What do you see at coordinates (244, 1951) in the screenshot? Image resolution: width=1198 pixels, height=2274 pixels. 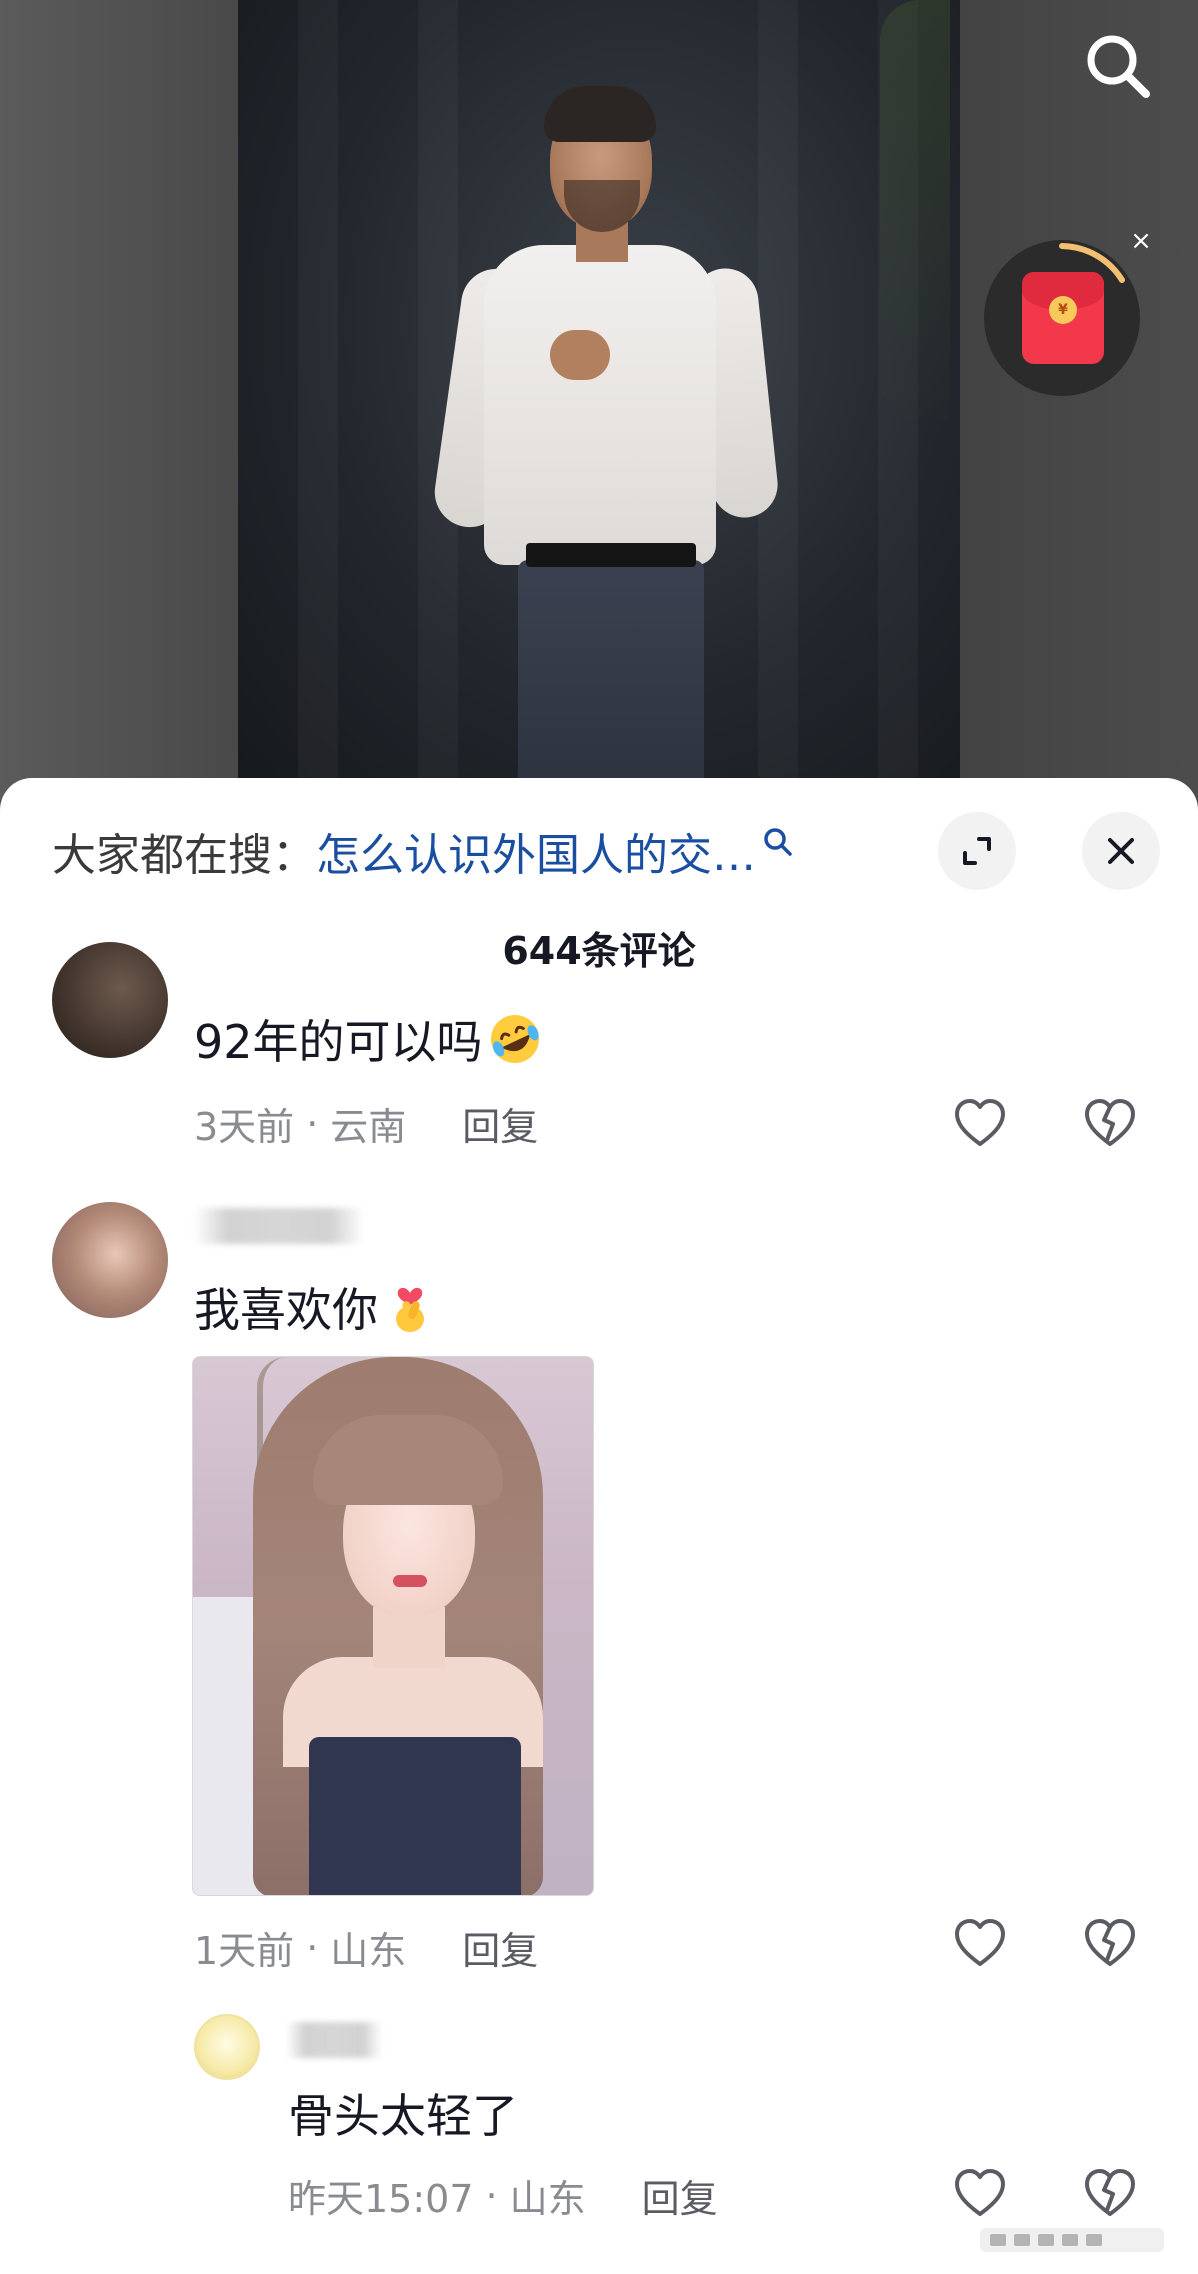 I see `comment-time: 1天前` at bounding box center [244, 1951].